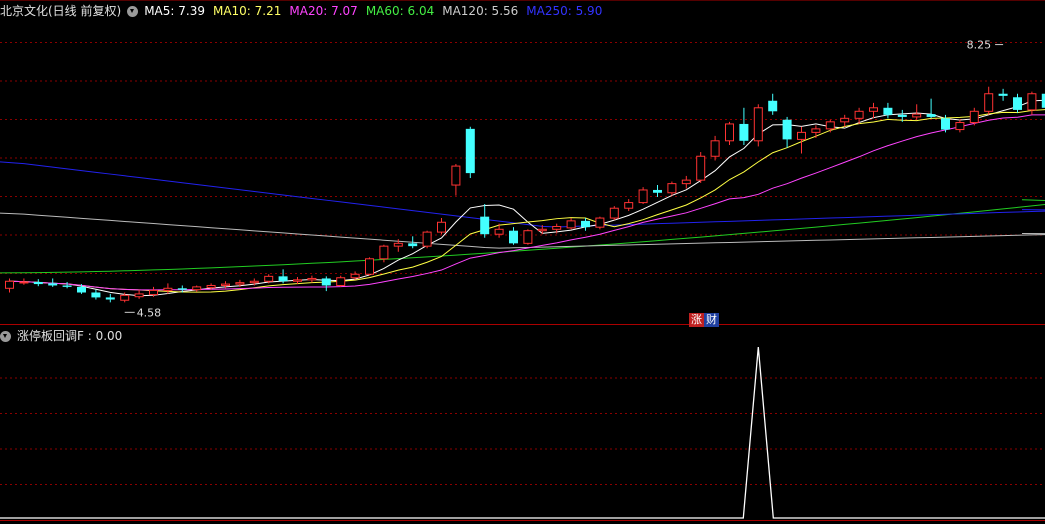  I want to click on indicator-title: 涨停板回调F : 0.00, so click(70, 336).